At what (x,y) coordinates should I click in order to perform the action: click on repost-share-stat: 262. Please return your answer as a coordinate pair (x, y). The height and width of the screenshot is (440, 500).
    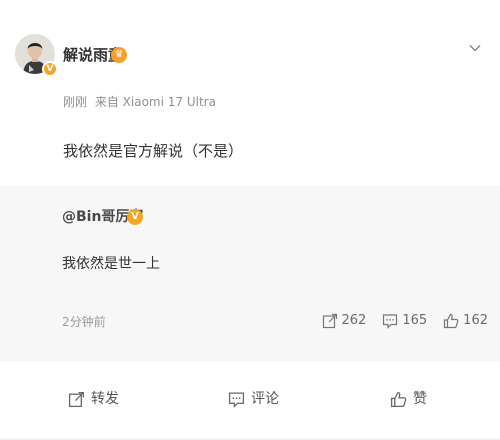
    Looking at the image, I should click on (344, 321).